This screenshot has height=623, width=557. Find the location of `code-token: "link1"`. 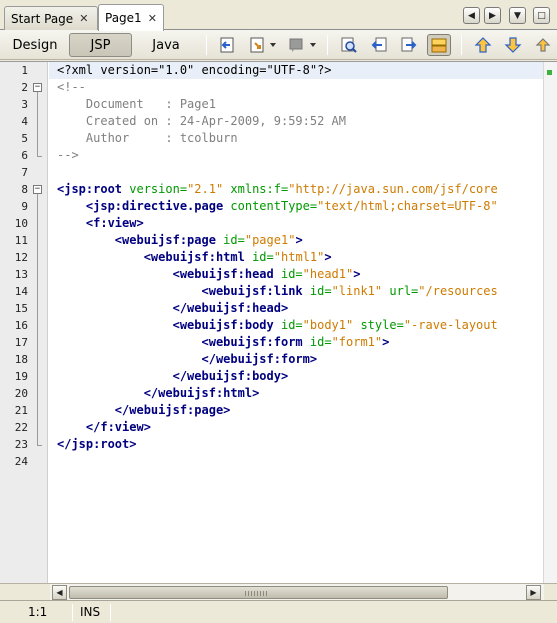

code-token: "link1" is located at coordinates (357, 291).